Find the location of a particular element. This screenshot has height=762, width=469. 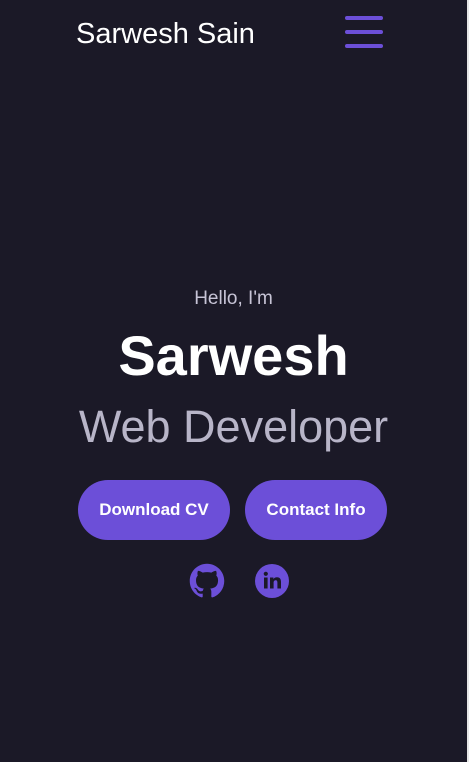

hero-name: Sarwesh is located at coordinates (233, 355).